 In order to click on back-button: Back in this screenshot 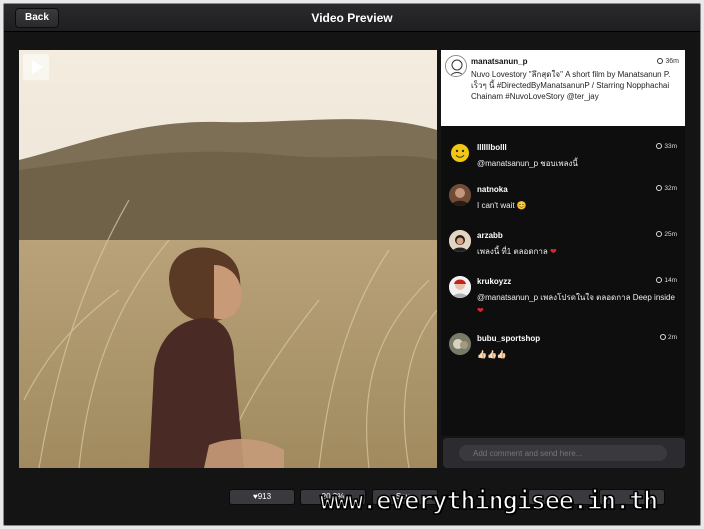, I will do `click(37, 18)`.